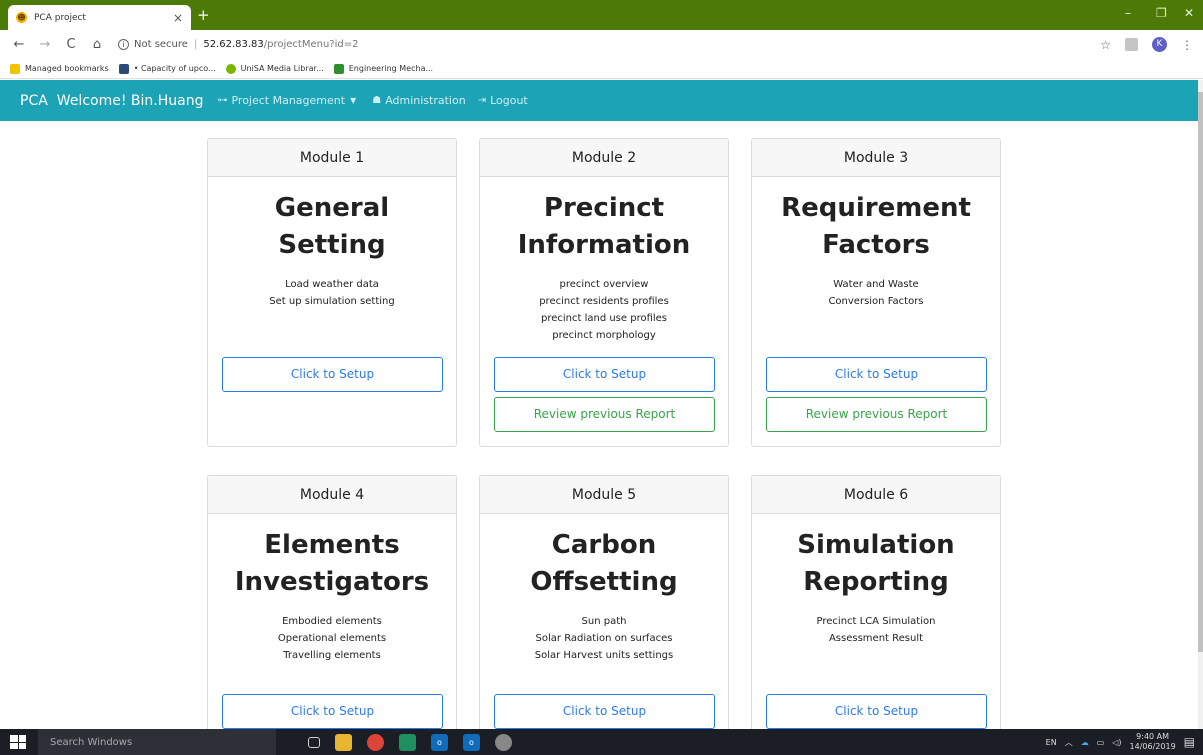 Image resolution: width=1203 pixels, height=755 pixels. What do you see at coordinates (233, 44) in the screenshot?
I see `url-host: 52.62.83.83` at bounding box center [233, 44].